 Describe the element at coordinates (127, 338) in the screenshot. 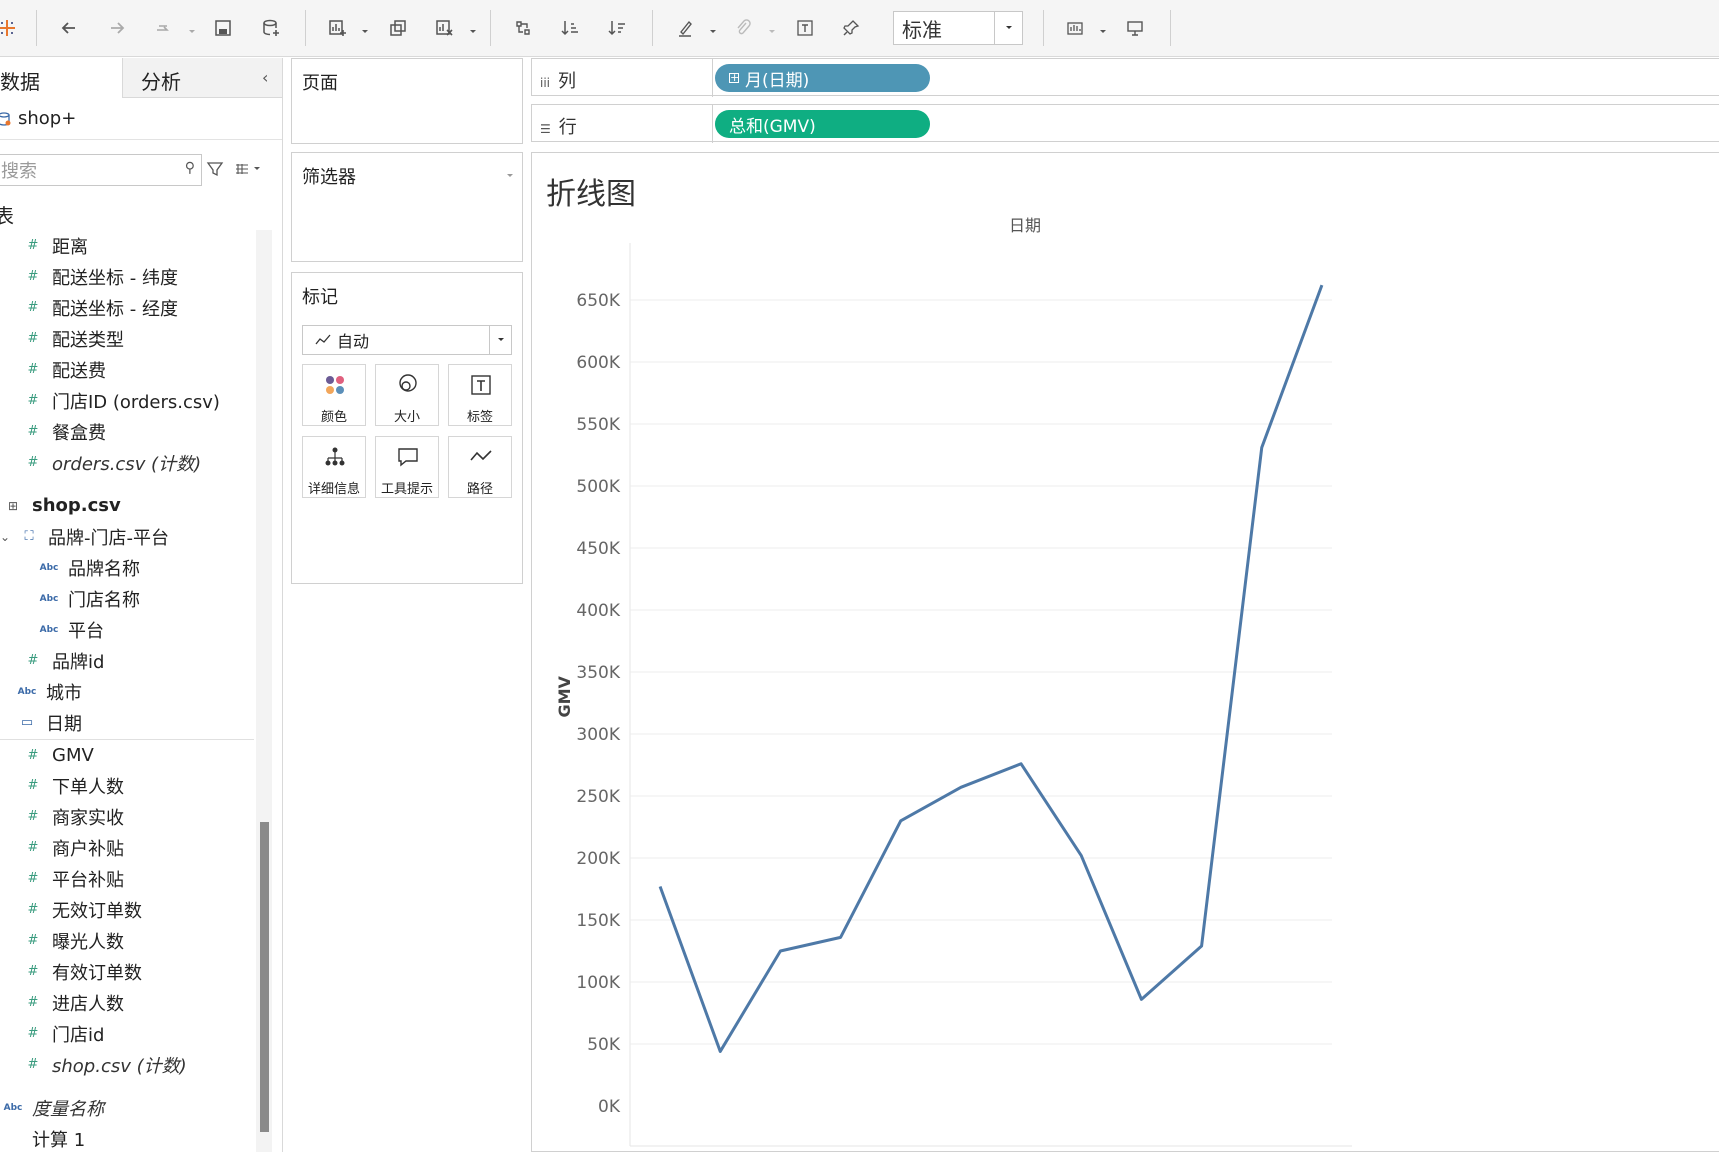

I see `field-item: # 配送类型` at that location.